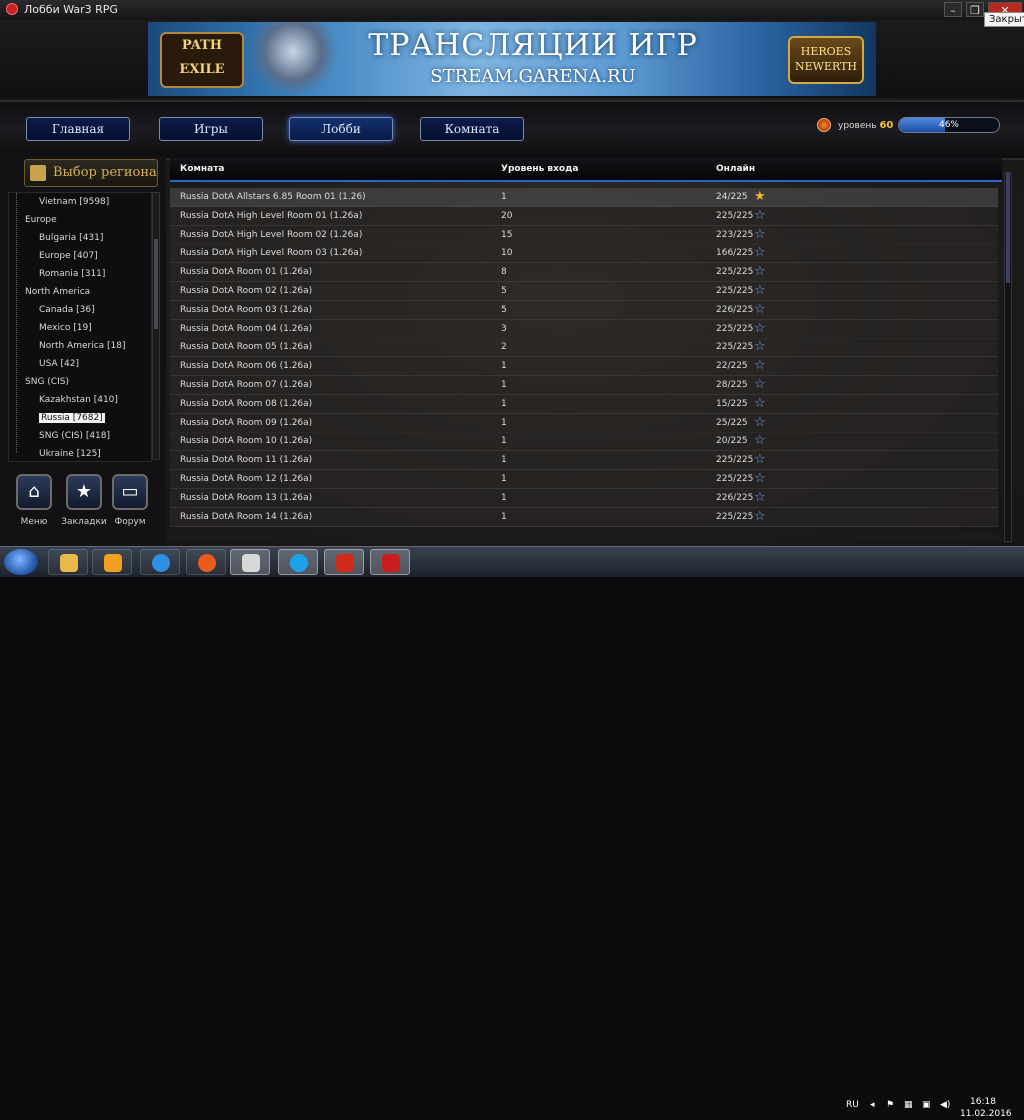  Describe the element at coordinates (926, 1105) in the screenshot. I see `tray-monitor-icon: ▣` at that location.